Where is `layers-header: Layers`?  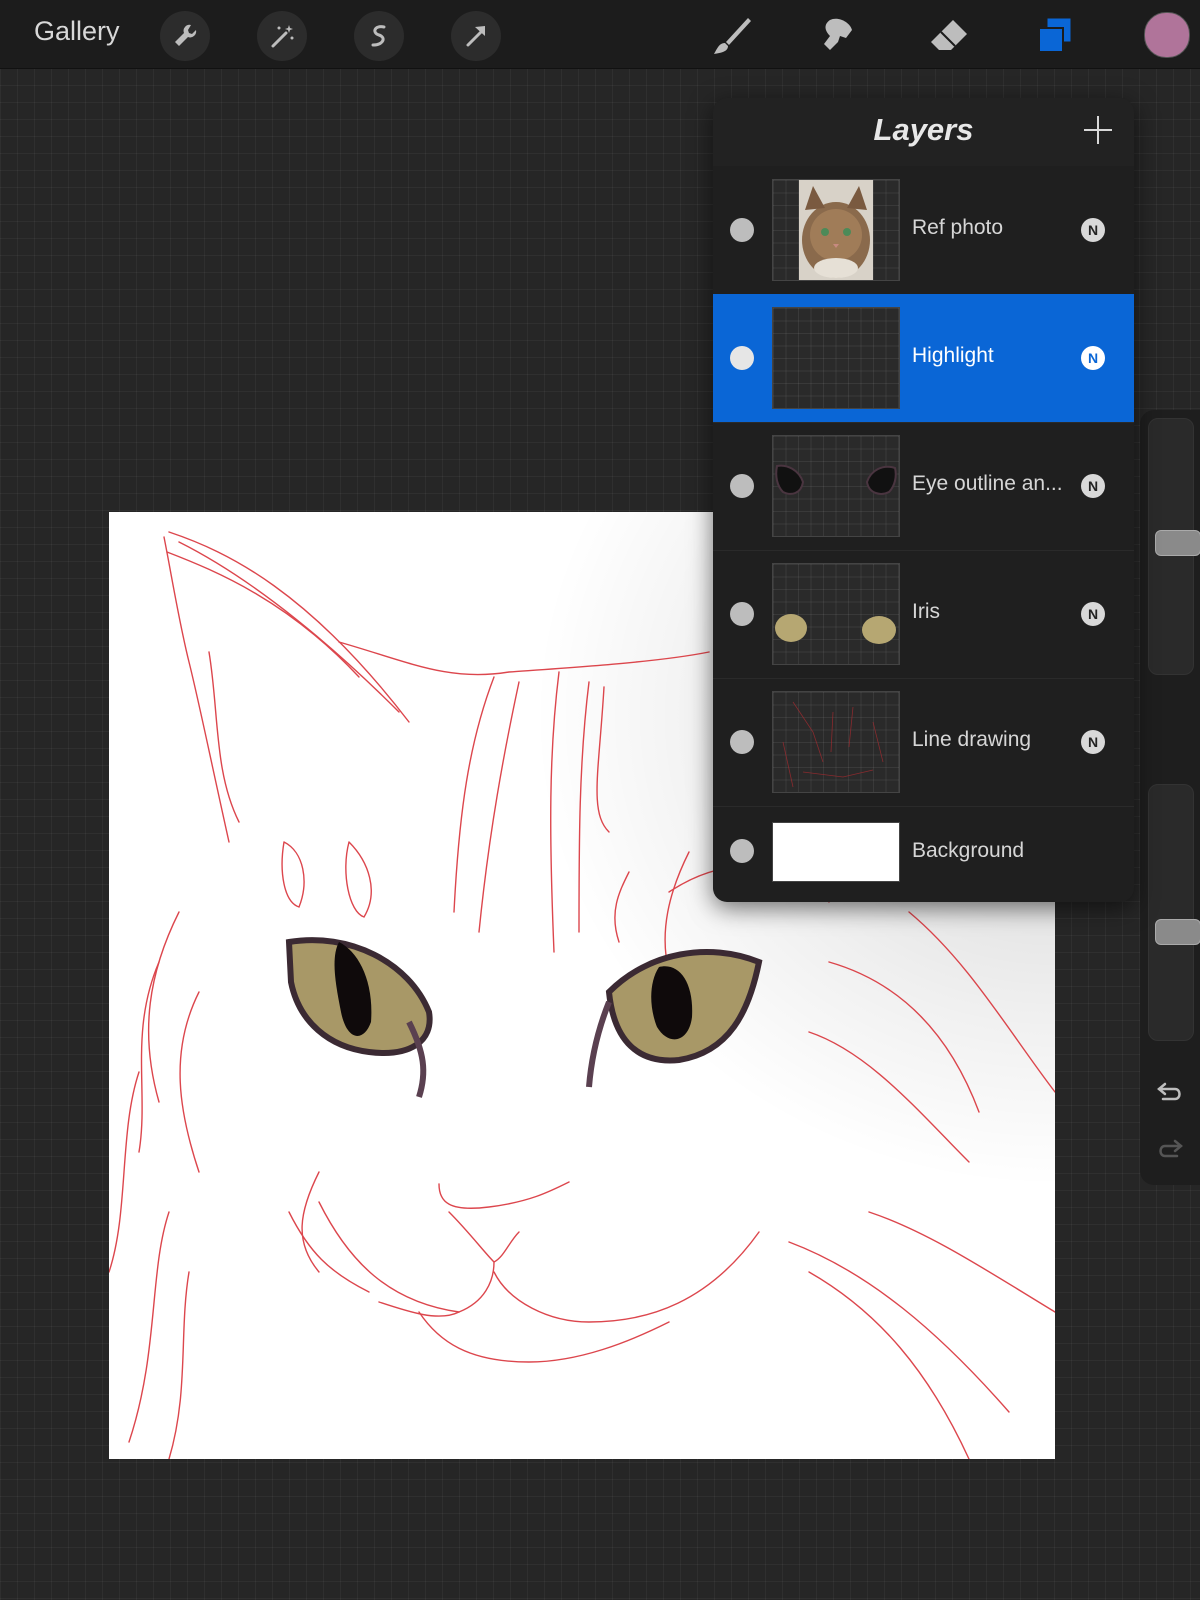 layers-header: Layers is located at coordinates (923, 132).